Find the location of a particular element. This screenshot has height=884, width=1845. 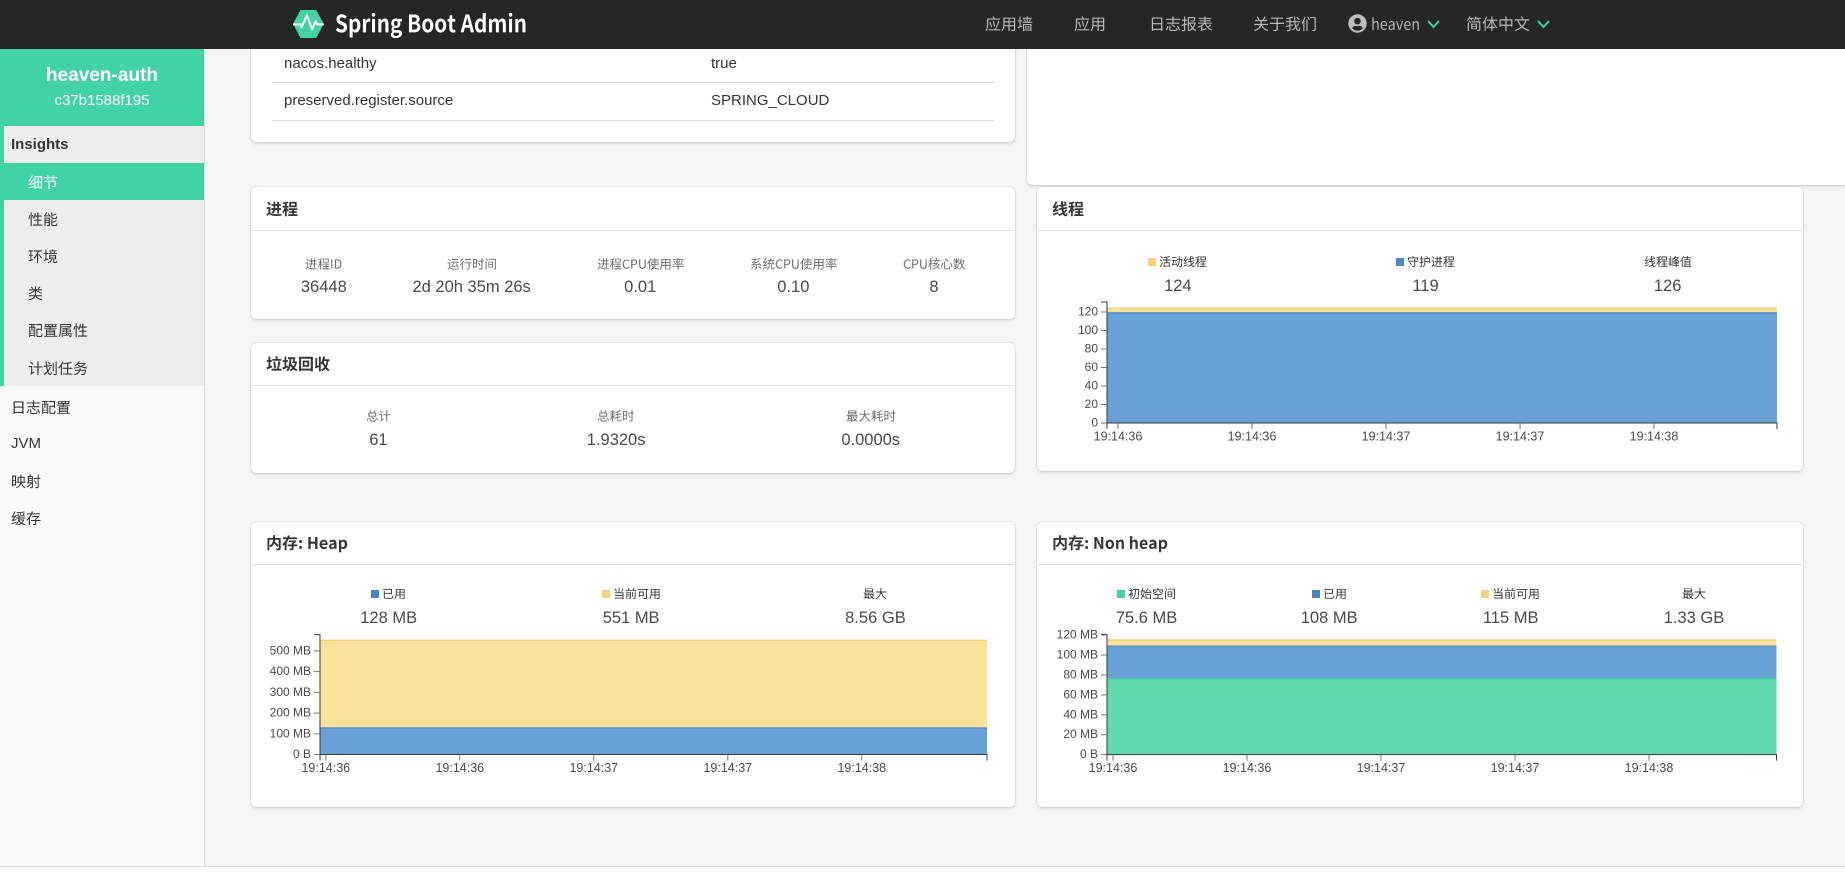

svg-text: 40 MB is located at coordinates (1080, 714).